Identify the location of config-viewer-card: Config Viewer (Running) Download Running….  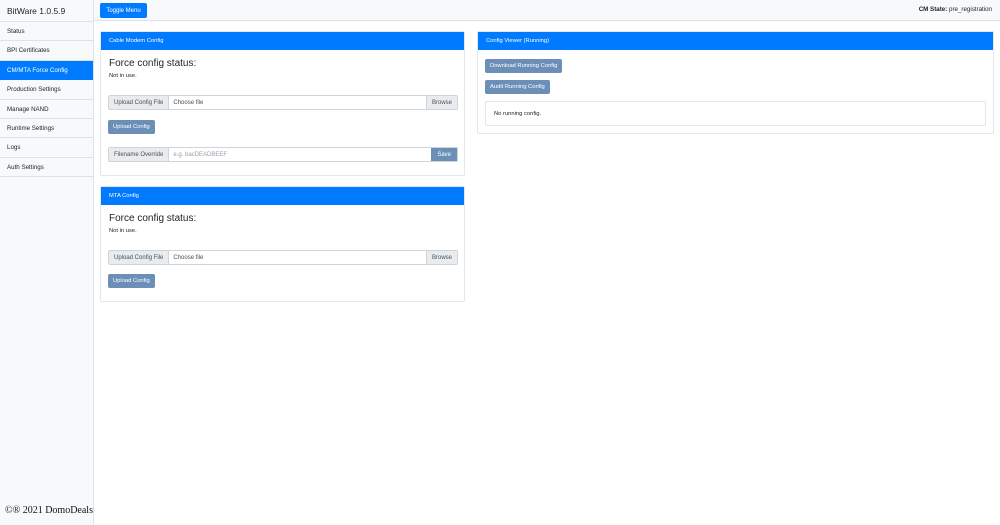
(735, 82).